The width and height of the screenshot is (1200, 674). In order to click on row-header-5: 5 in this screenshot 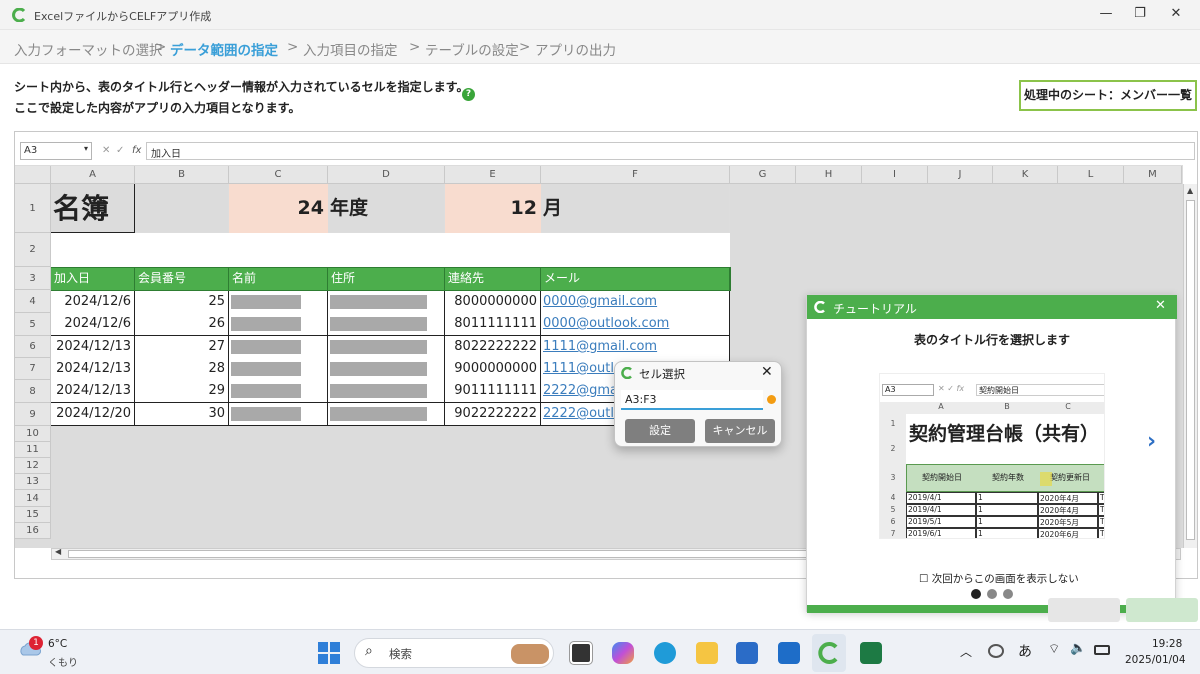, I will do `click(33, 324)`.